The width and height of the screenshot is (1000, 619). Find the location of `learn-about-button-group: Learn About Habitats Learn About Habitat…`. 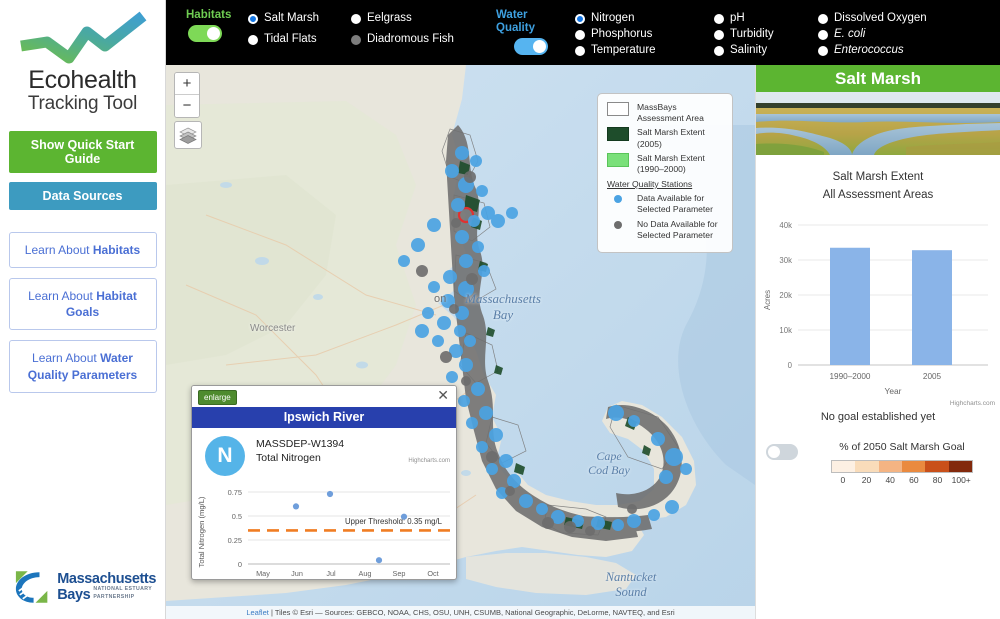

learn-about-button-group: Learn About Habitats Learn About Habitat… is located at coordinates (82, 312).